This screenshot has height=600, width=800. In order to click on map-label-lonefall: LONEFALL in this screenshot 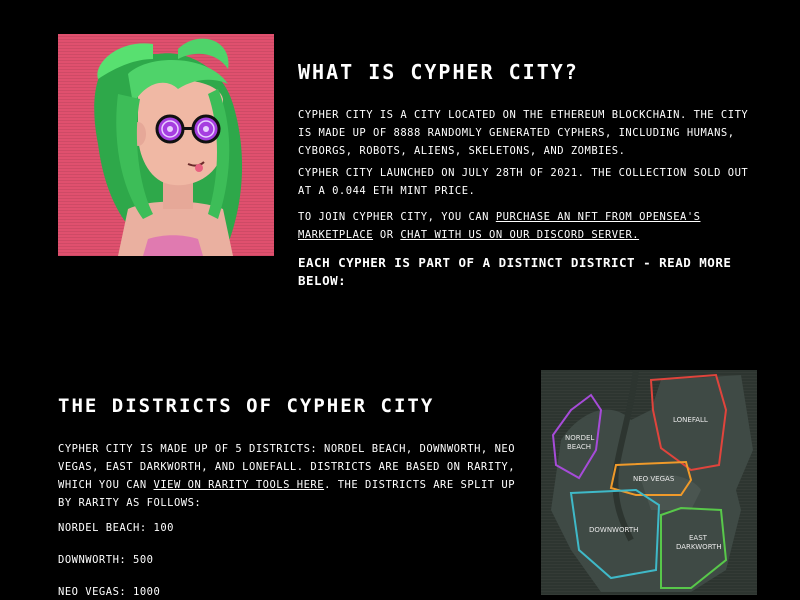, I will do `click(690, 420)`.